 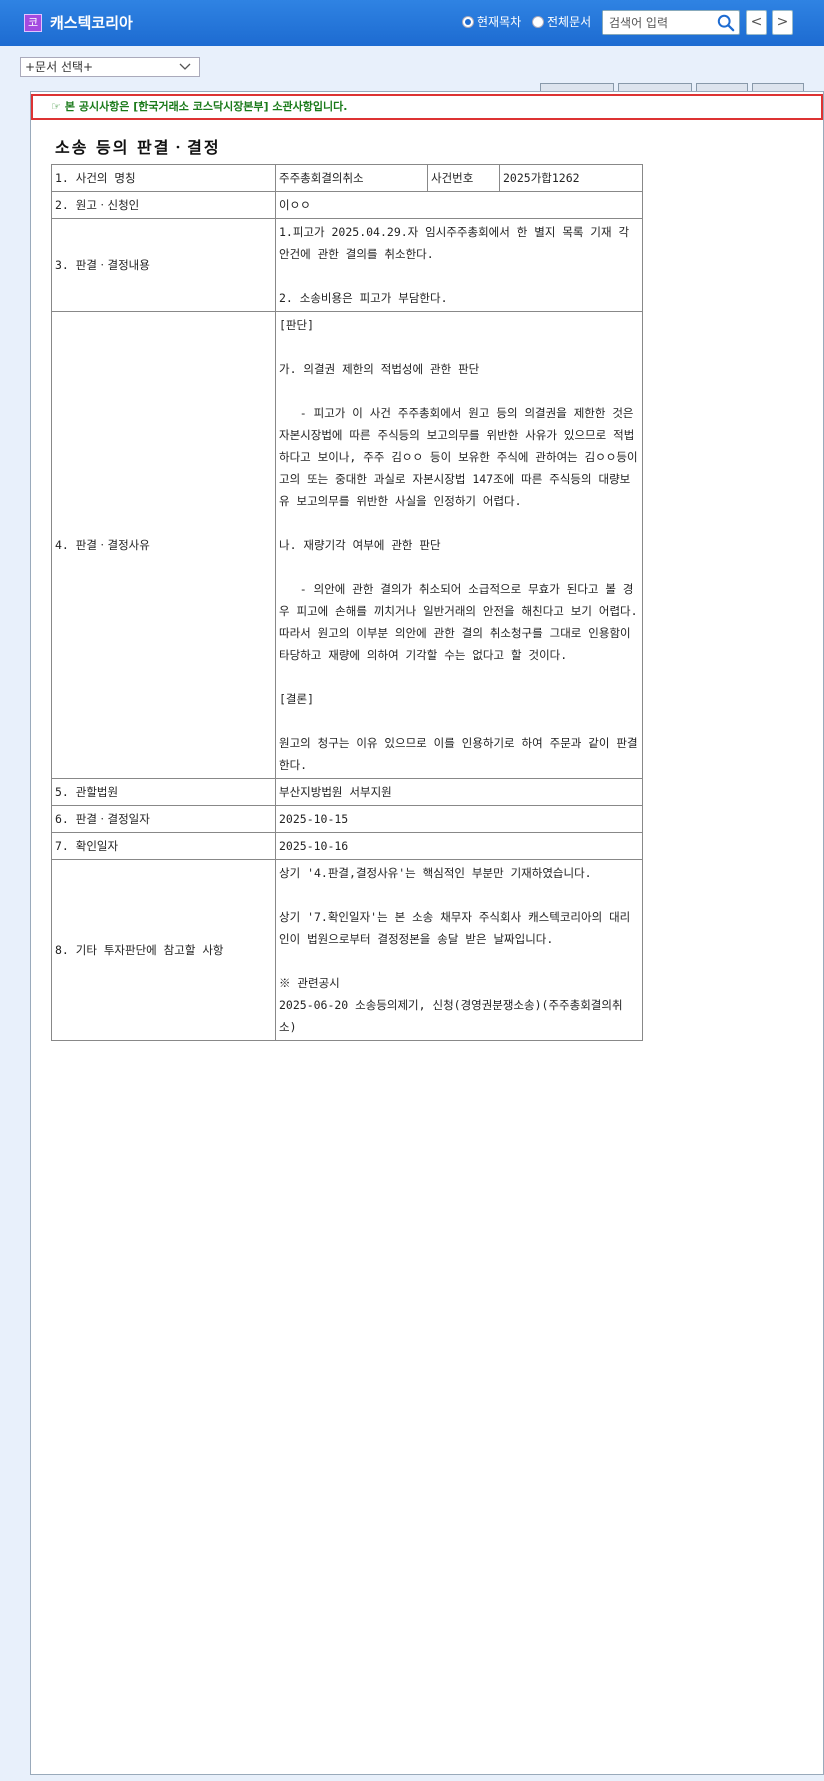 What do you see at coordinates (33, 22) in the screenshot?
I see `company-logo-icon: 코` at bounding box center [33, 22].